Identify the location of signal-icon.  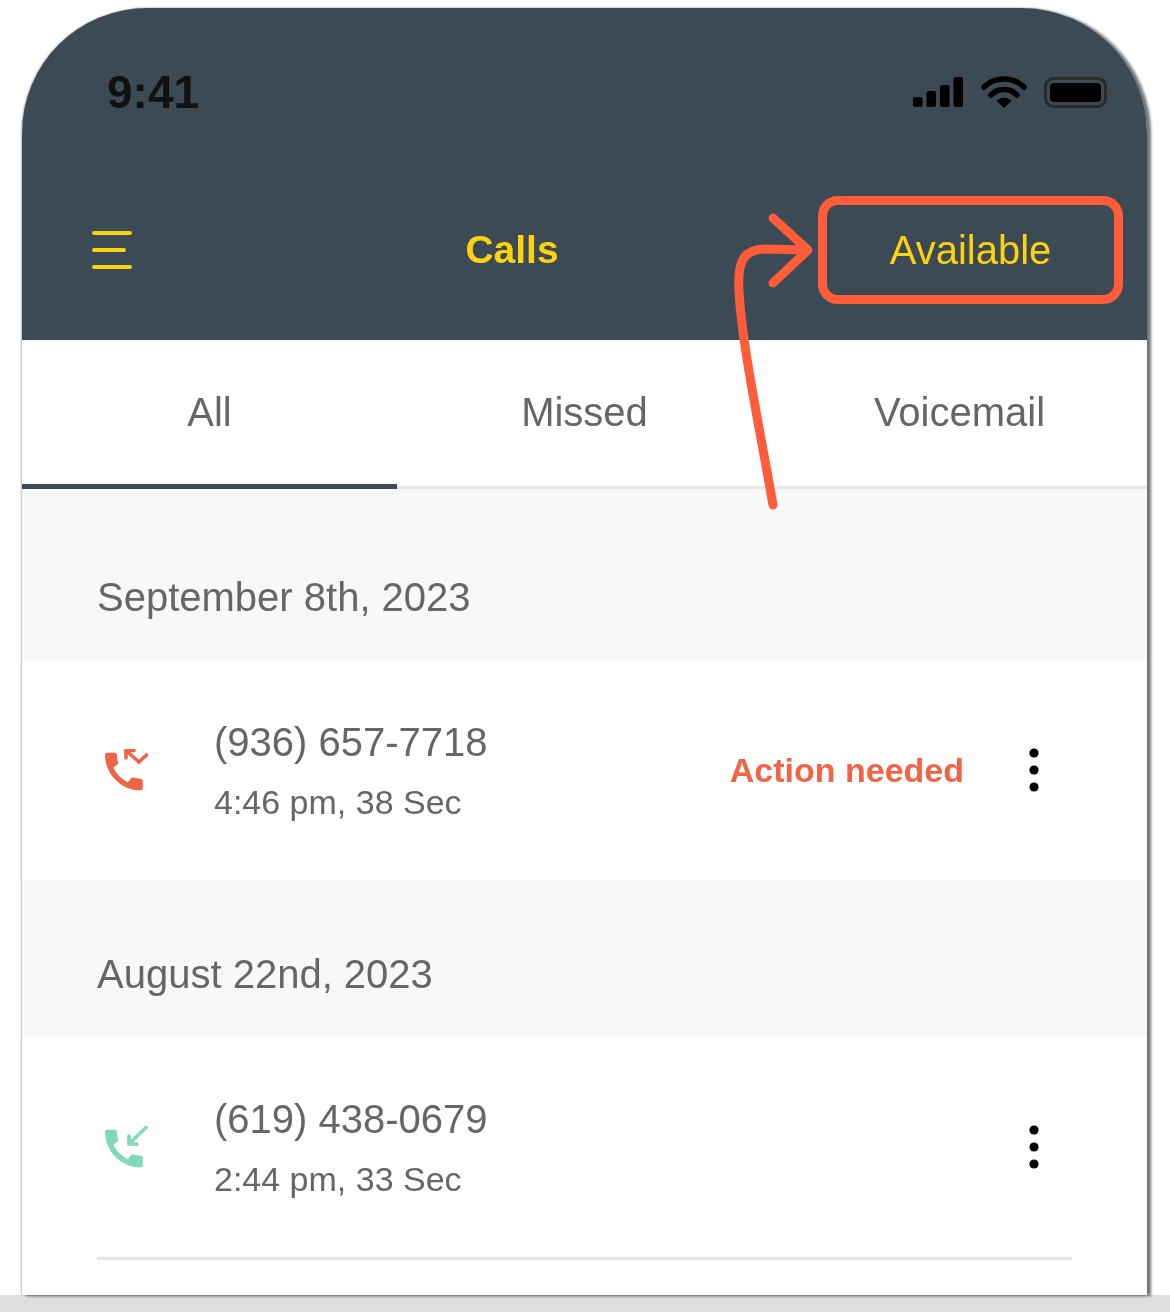
(938, 92).